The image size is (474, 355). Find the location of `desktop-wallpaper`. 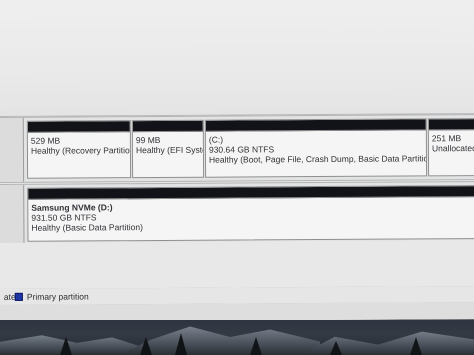

desktop-wallpaper is located at coordinates (237, 337).